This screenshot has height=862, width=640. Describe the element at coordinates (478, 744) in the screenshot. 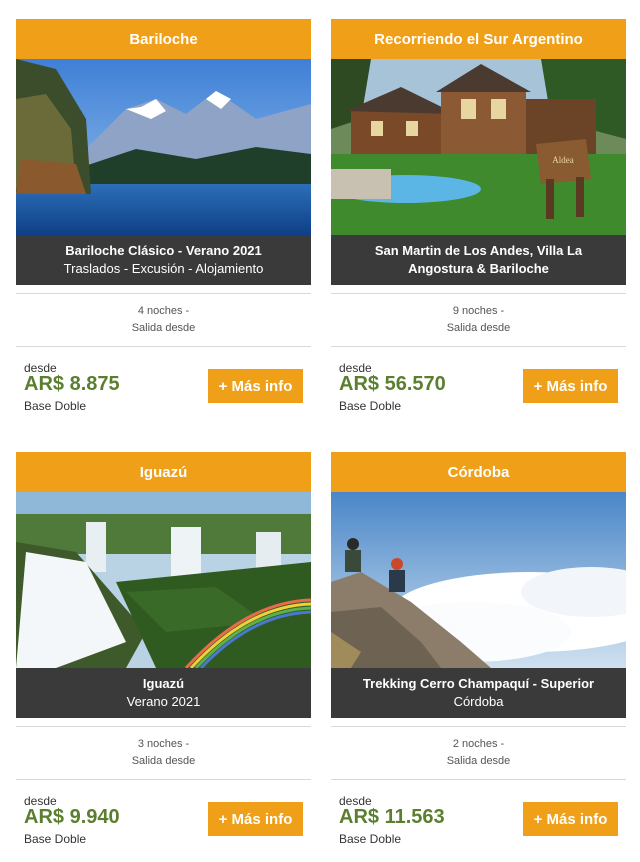

I see `nights-text: 2 noches -` at that location.